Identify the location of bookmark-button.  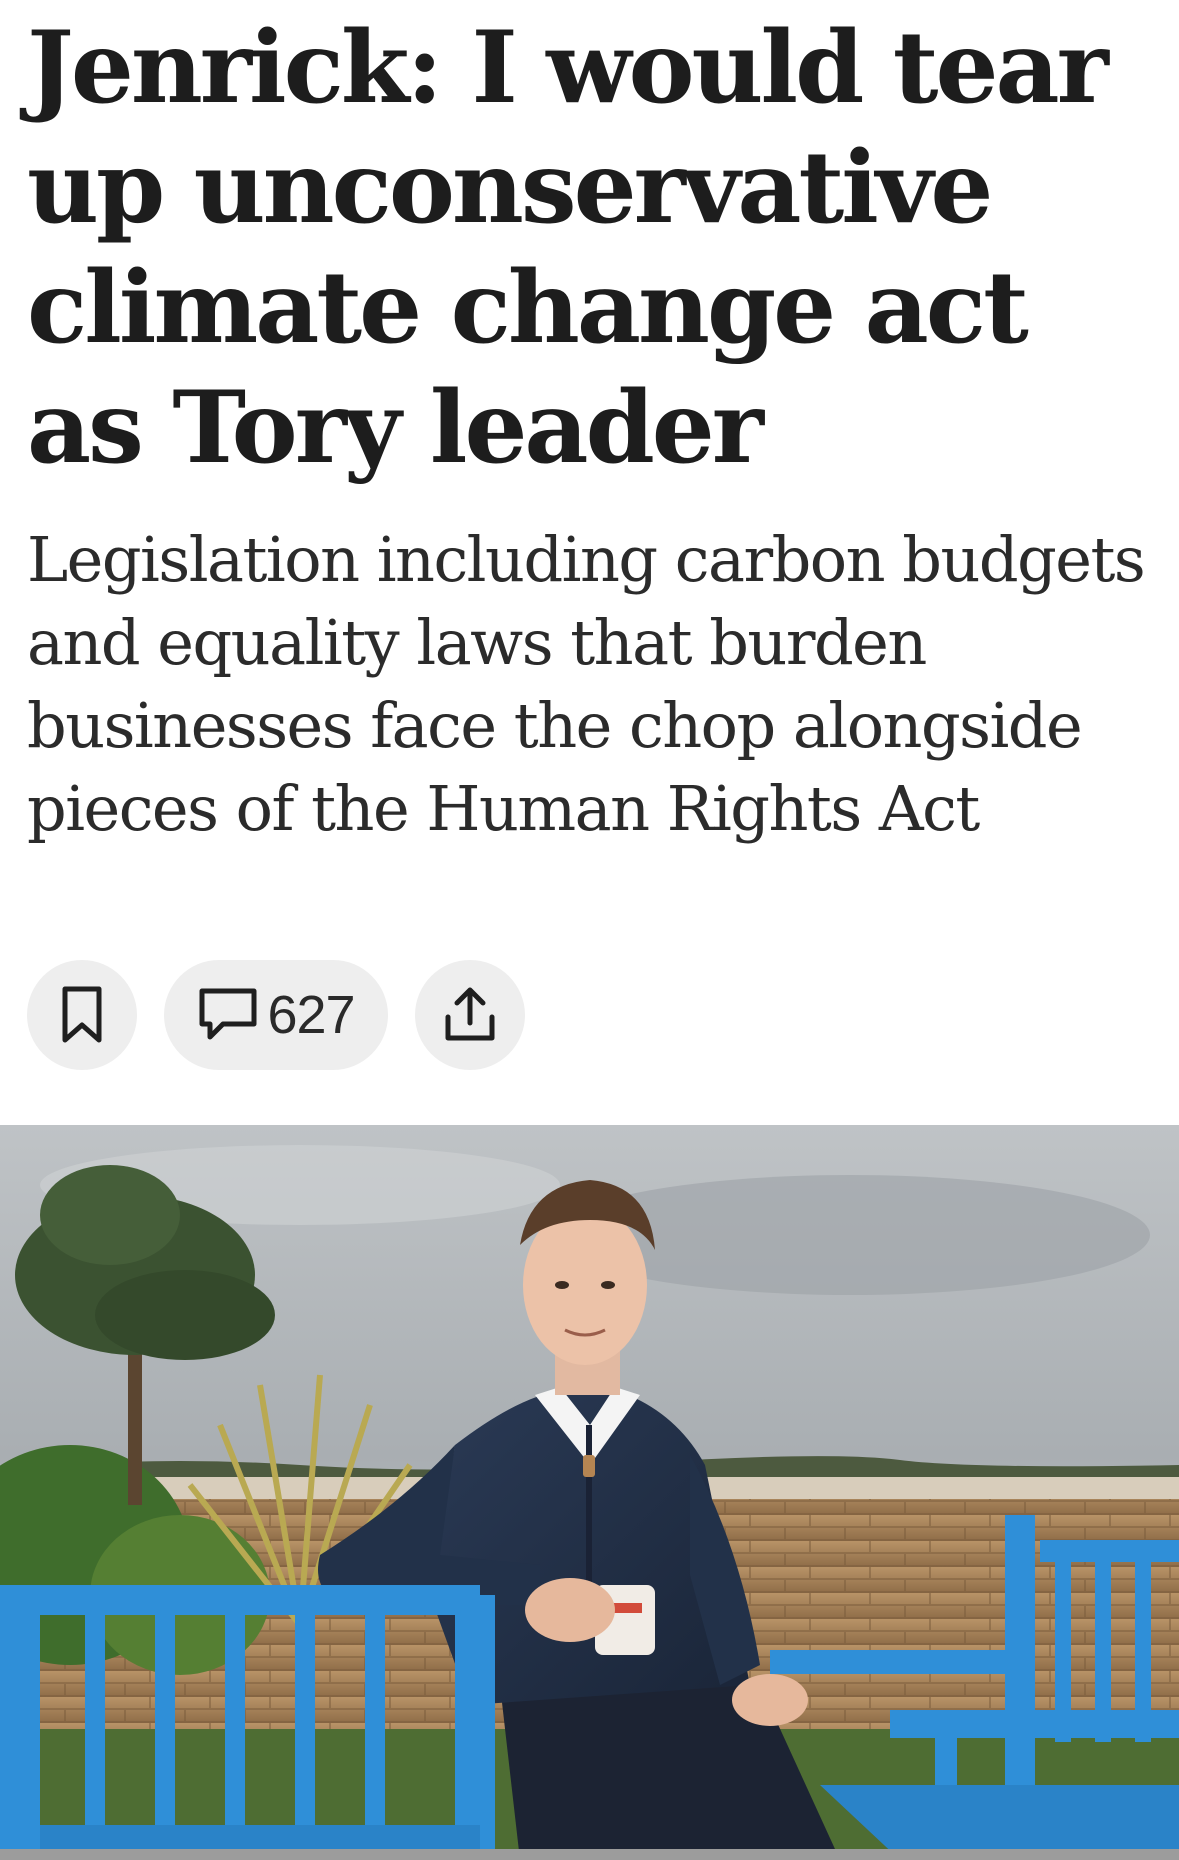
(82, 1015).